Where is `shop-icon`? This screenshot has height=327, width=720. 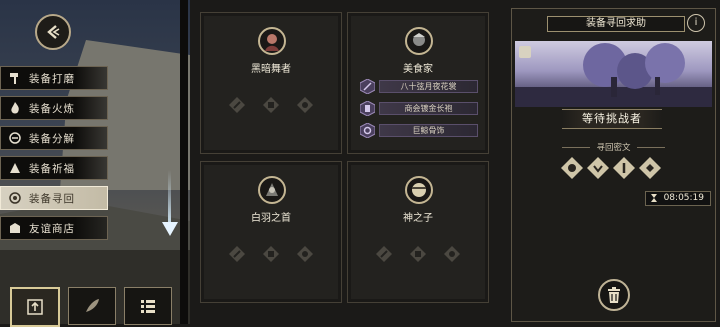 shop-icon is located at coordinates (15, 228).